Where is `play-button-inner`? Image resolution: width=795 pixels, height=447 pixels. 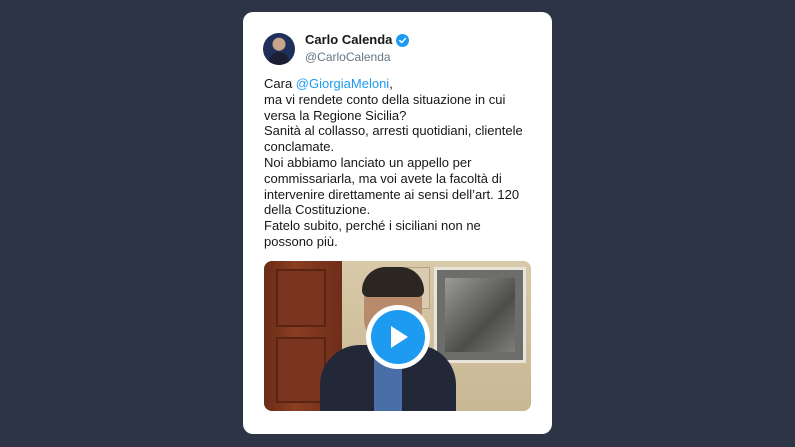 play-button-inner is located at coordinates (398, 337).